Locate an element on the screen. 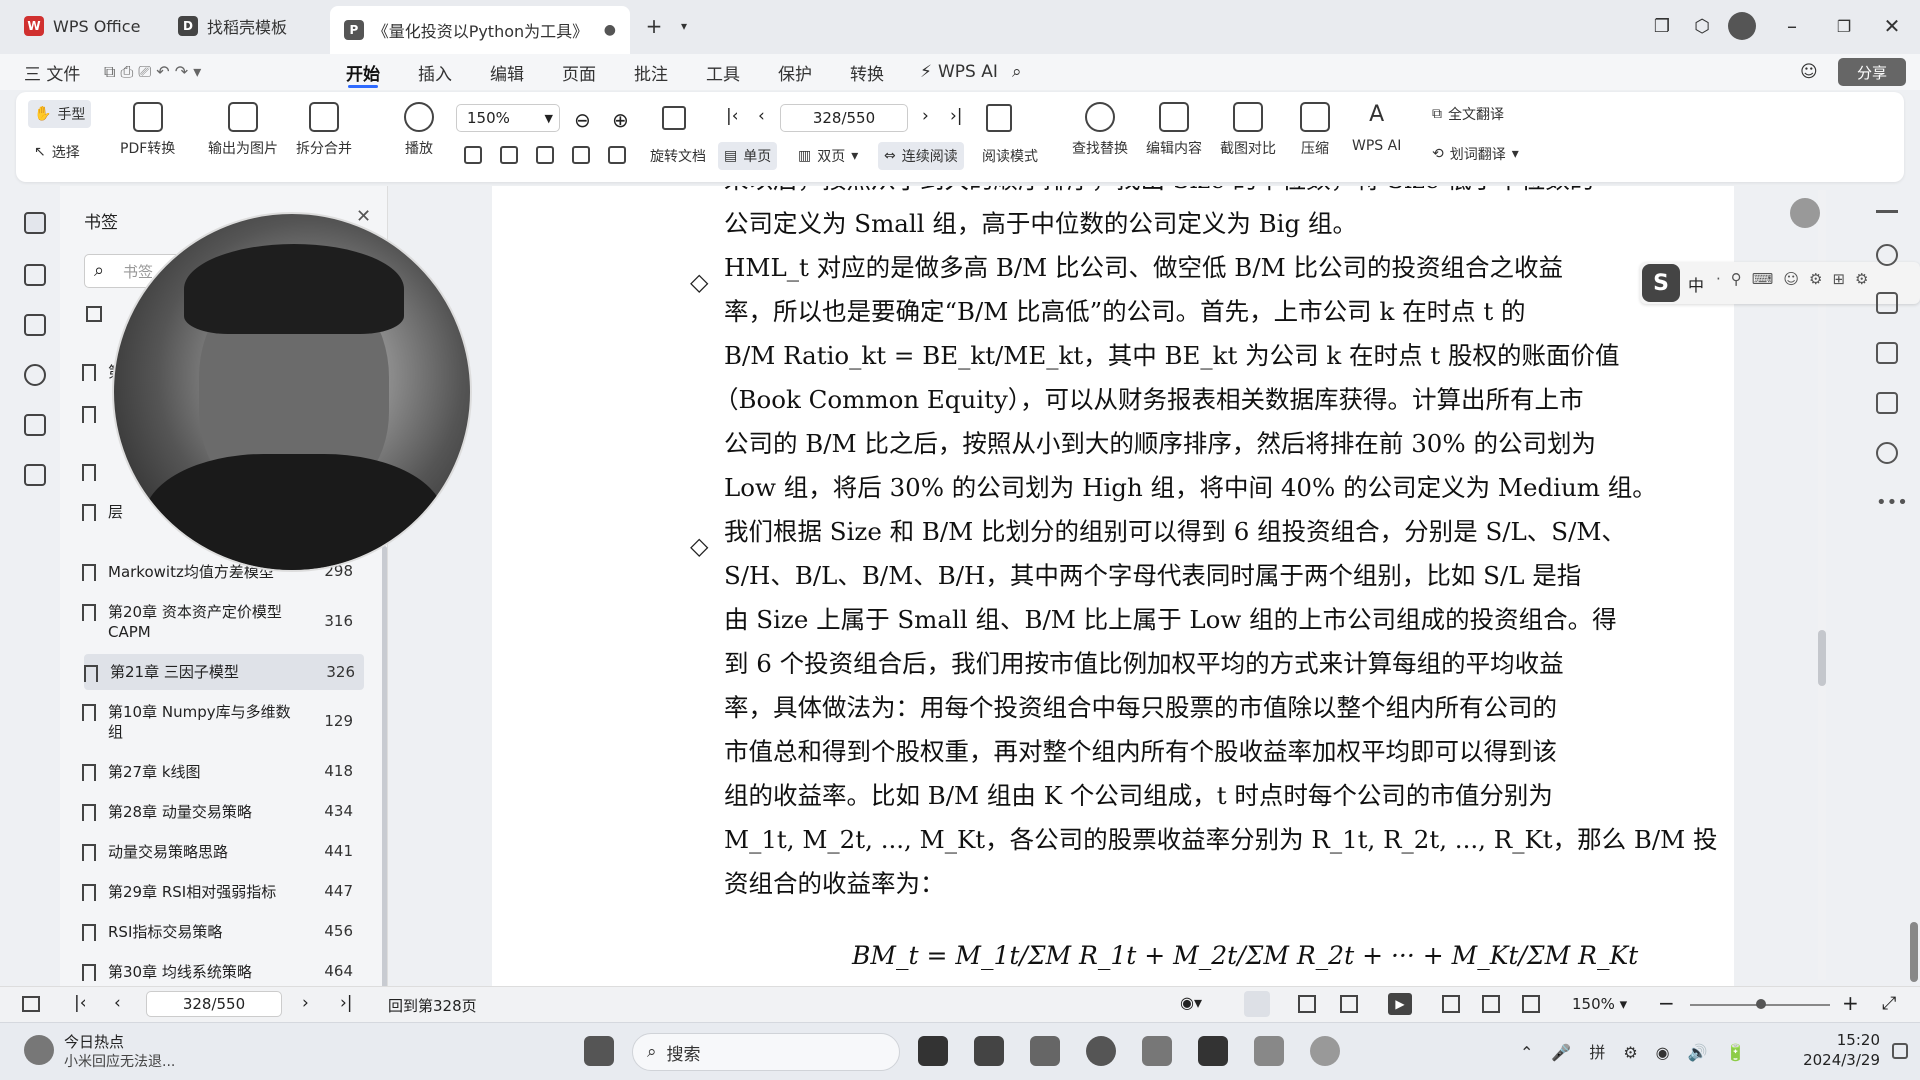  rotate-doc-button: 旋转文档 is located at coordinates (678, 156).